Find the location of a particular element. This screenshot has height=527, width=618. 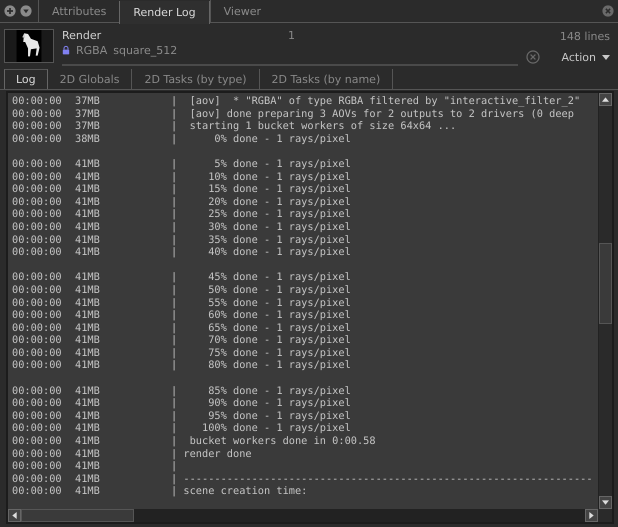

vertical-scrollbar is located at coordinates (605, 301).